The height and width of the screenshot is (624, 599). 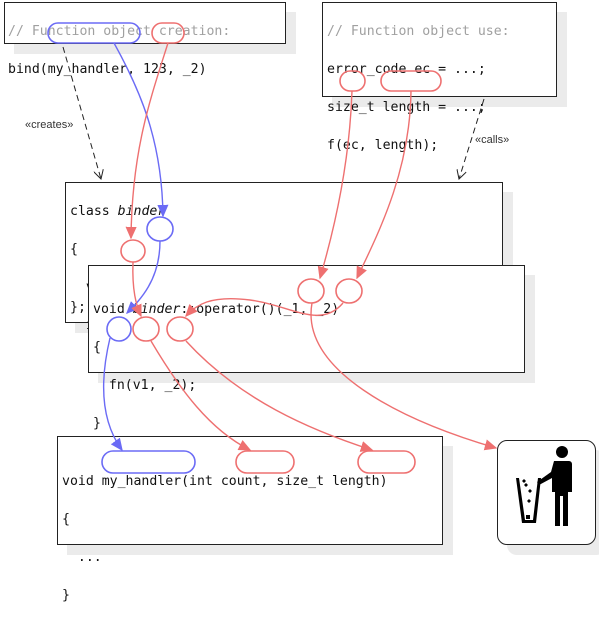 What do you see at coordinates (146, 329) in the screenshot?
I see `v1-arg-highlight` at bounding box center [146, 329].